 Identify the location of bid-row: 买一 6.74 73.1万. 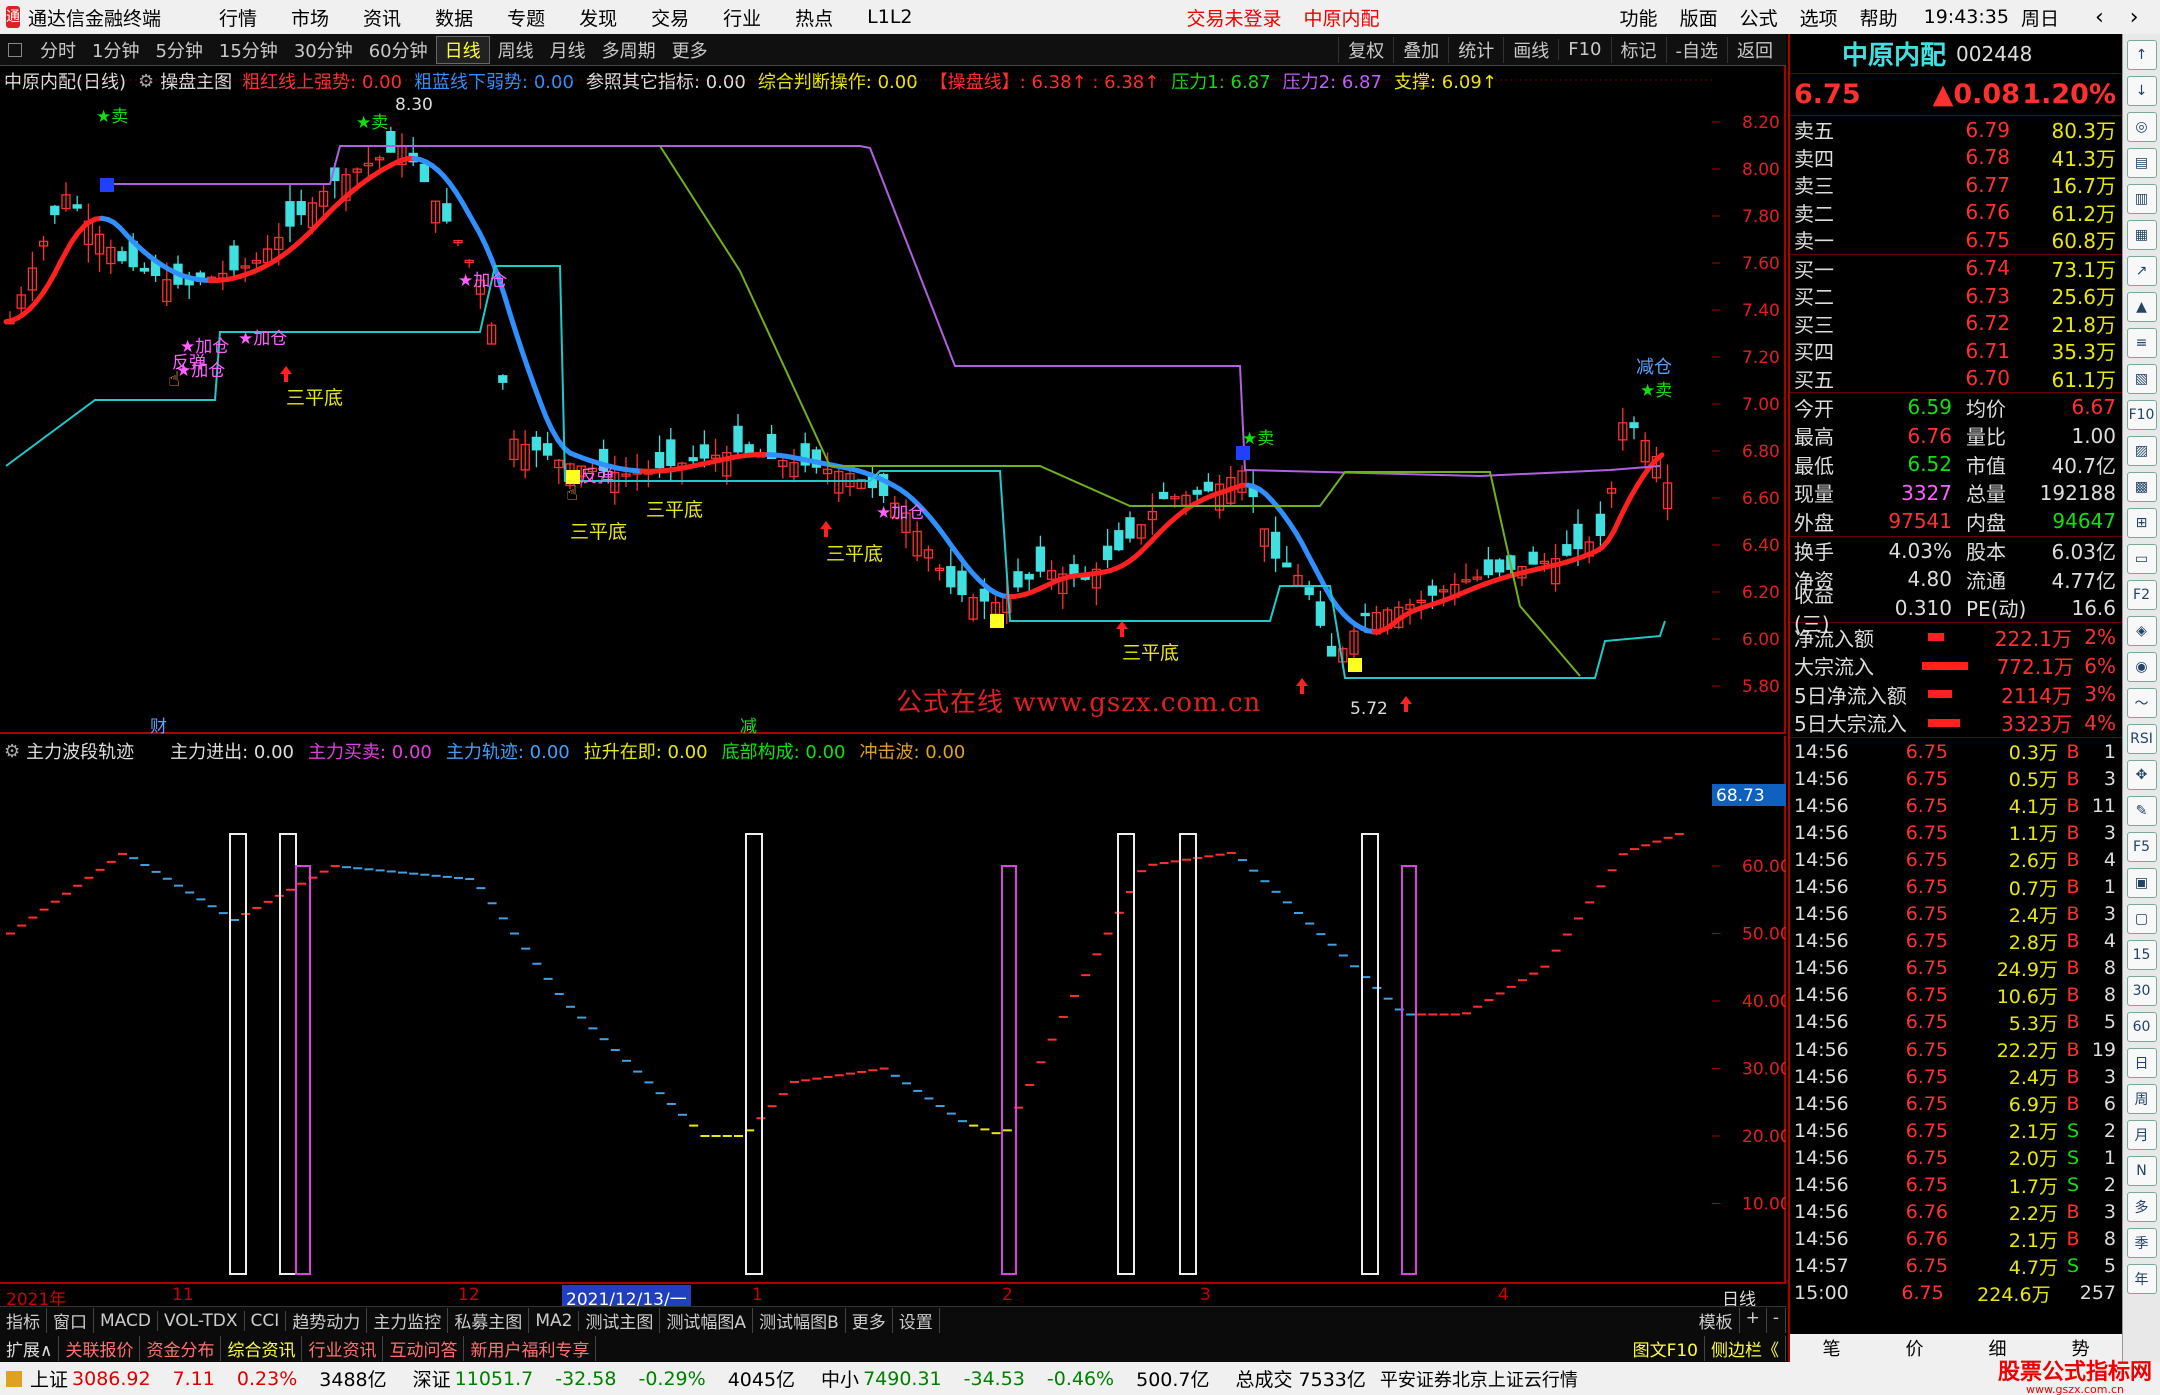
(1956, 269).